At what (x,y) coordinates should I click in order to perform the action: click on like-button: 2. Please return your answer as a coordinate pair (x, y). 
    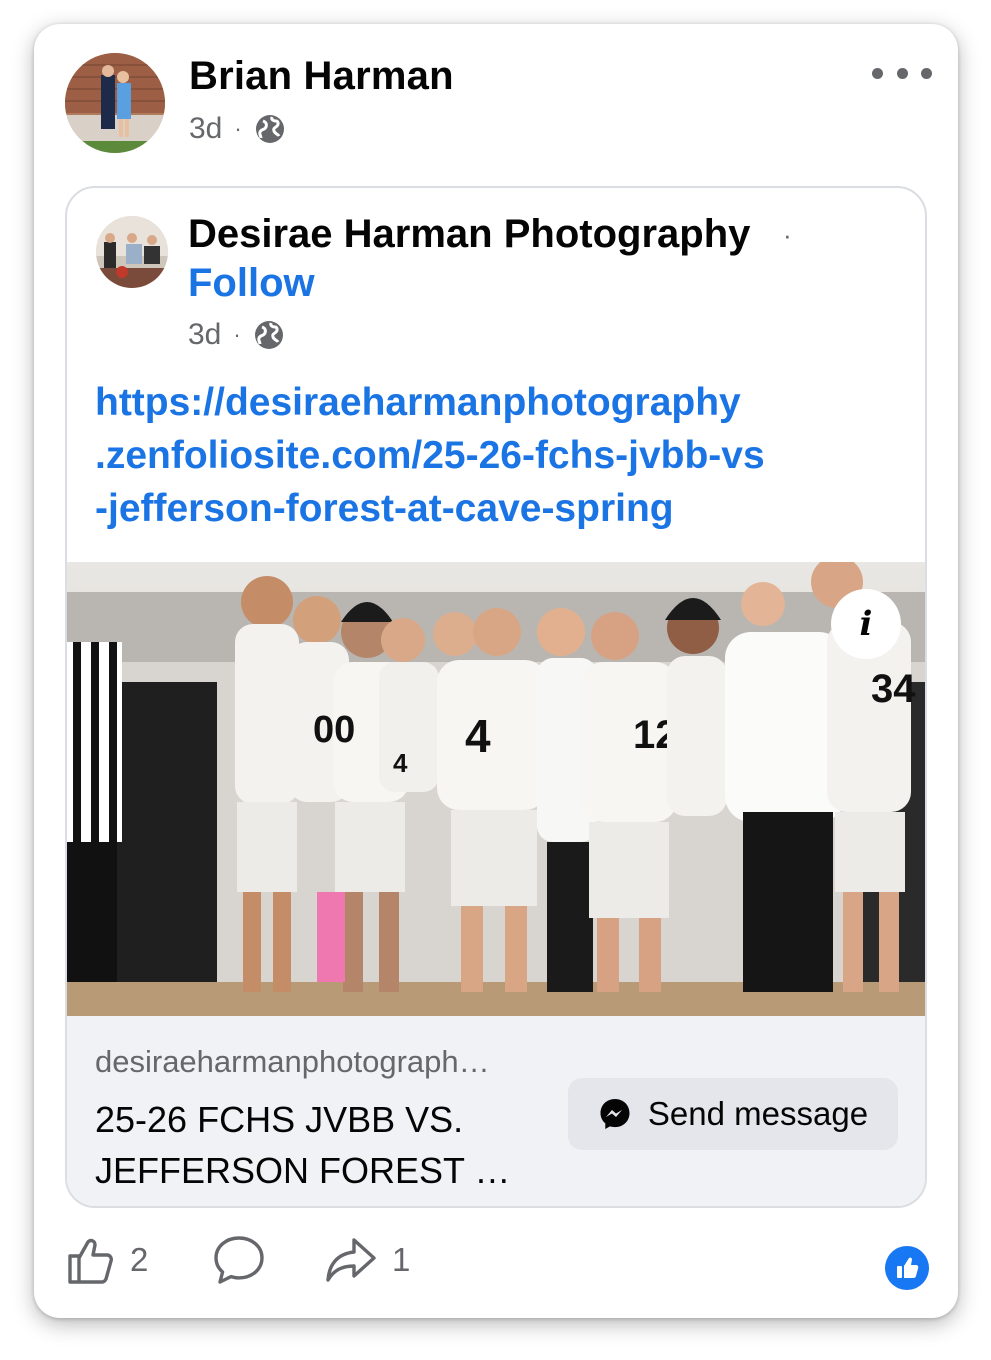
    Looking at the image, I should click on (106, 1260).